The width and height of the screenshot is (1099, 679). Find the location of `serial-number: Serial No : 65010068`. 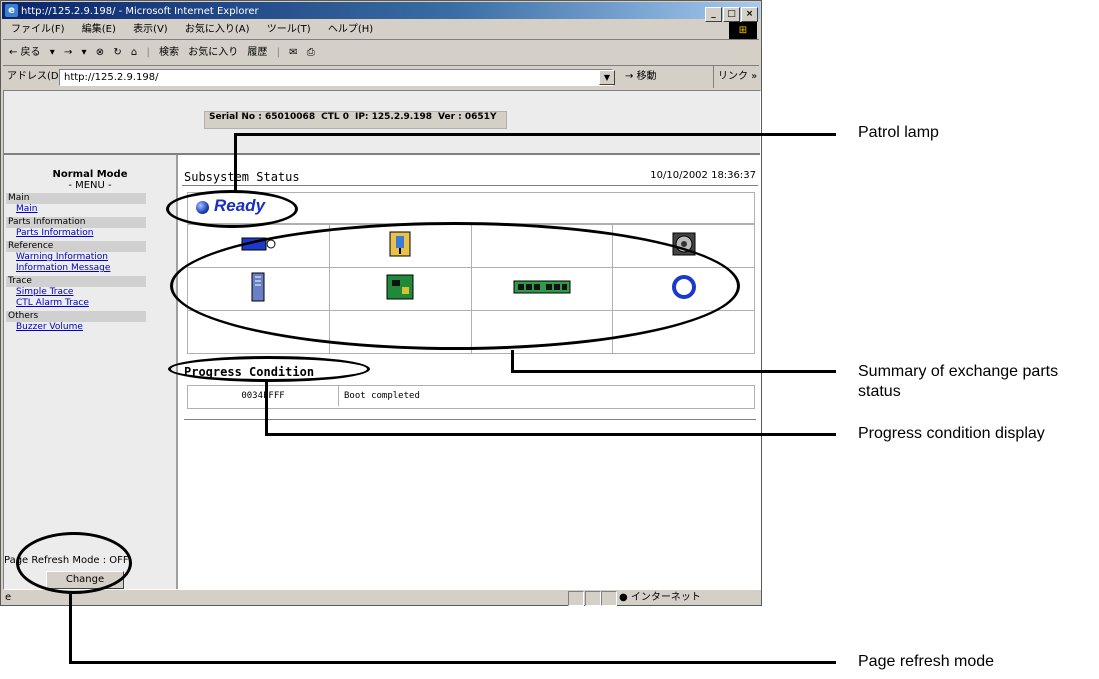

serial-number: Serial No : 65010068 is located at coordinates (262, 117).